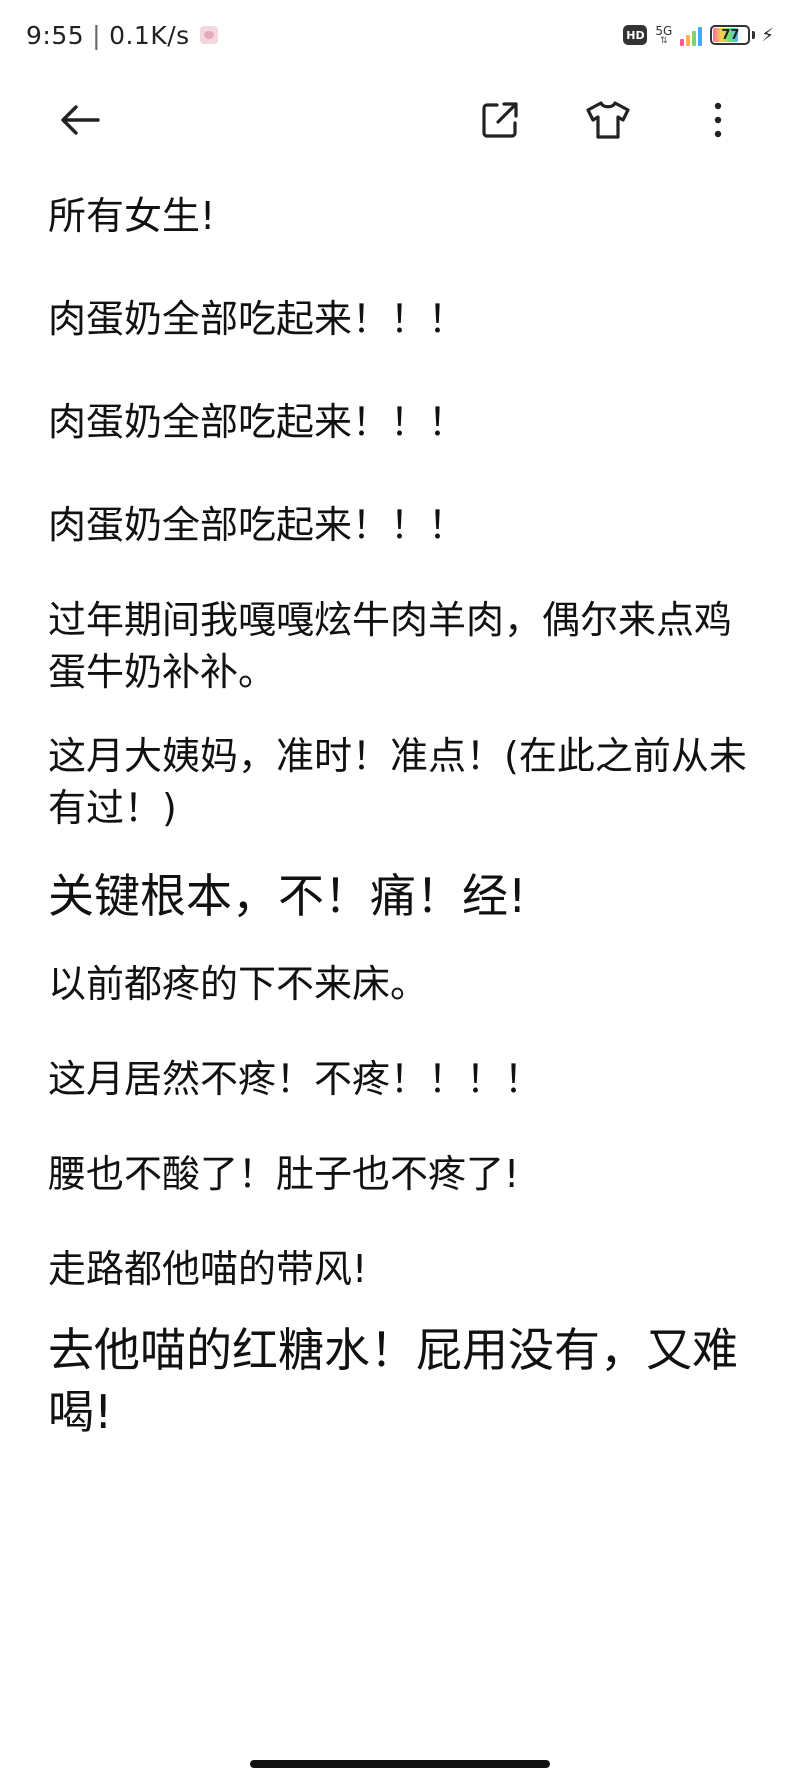 This screenshot has width=800, height=1778. What do you see at coordinates (400, 118) in the screenshot?
I see `top-toolbar` at bounding box center [400, 118].